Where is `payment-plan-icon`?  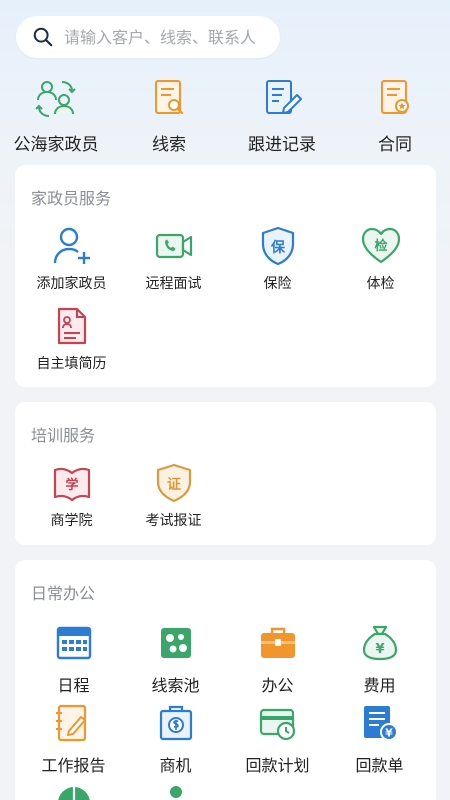 payment-plan-icon is located at coordinates (277, 724).